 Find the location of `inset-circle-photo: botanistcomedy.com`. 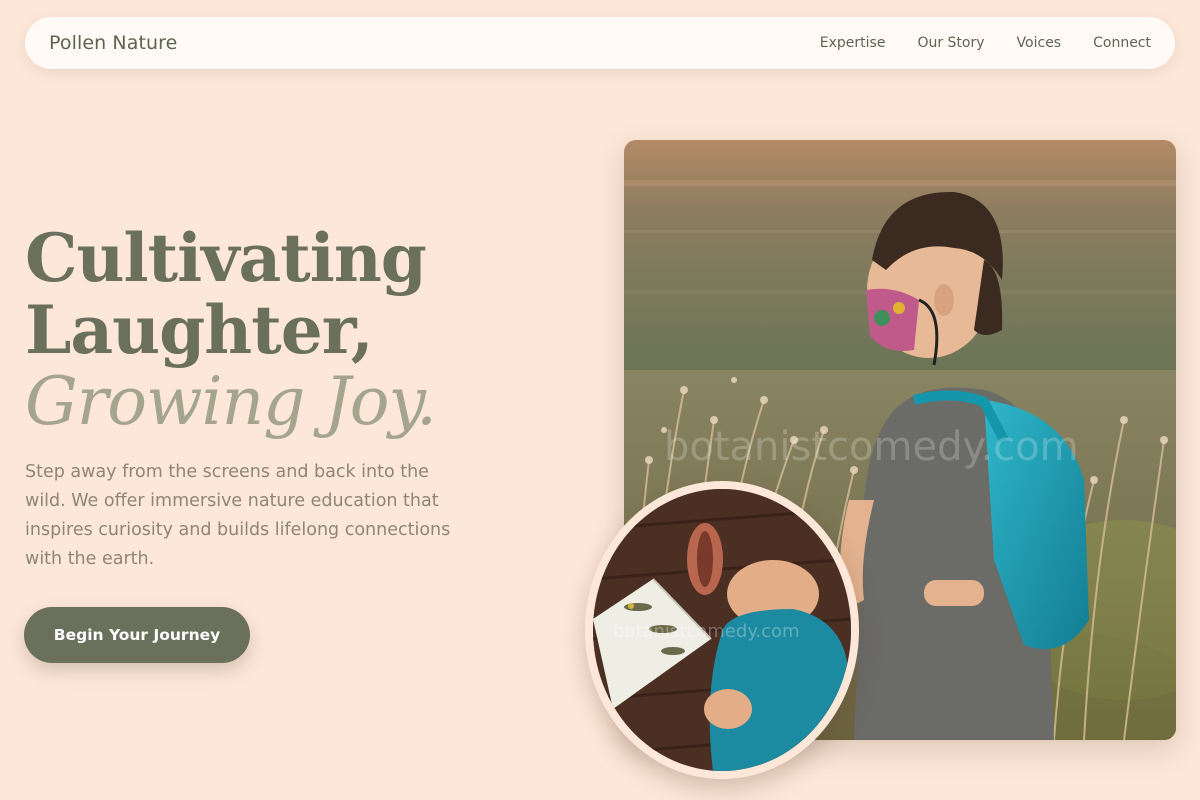

inset-circle-photo: botanistcomedy.com is located at coordinates (722, 630).